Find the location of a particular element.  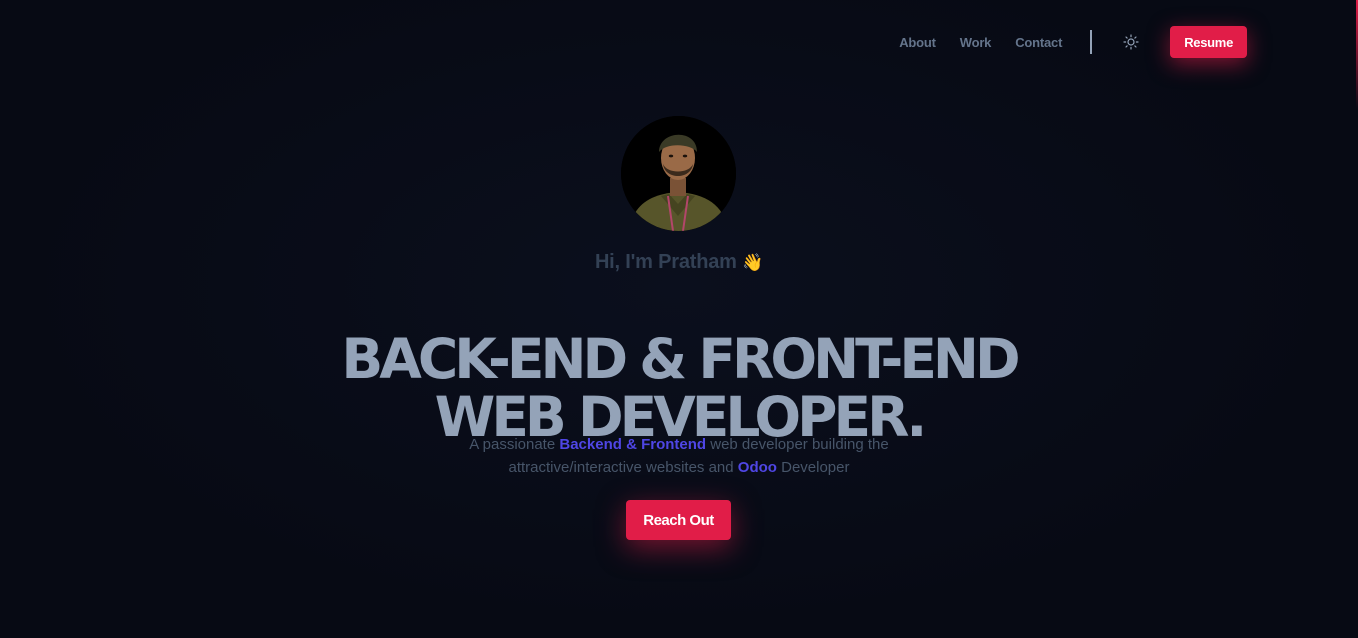

sun-icon is located at coordinates (1131, 42).